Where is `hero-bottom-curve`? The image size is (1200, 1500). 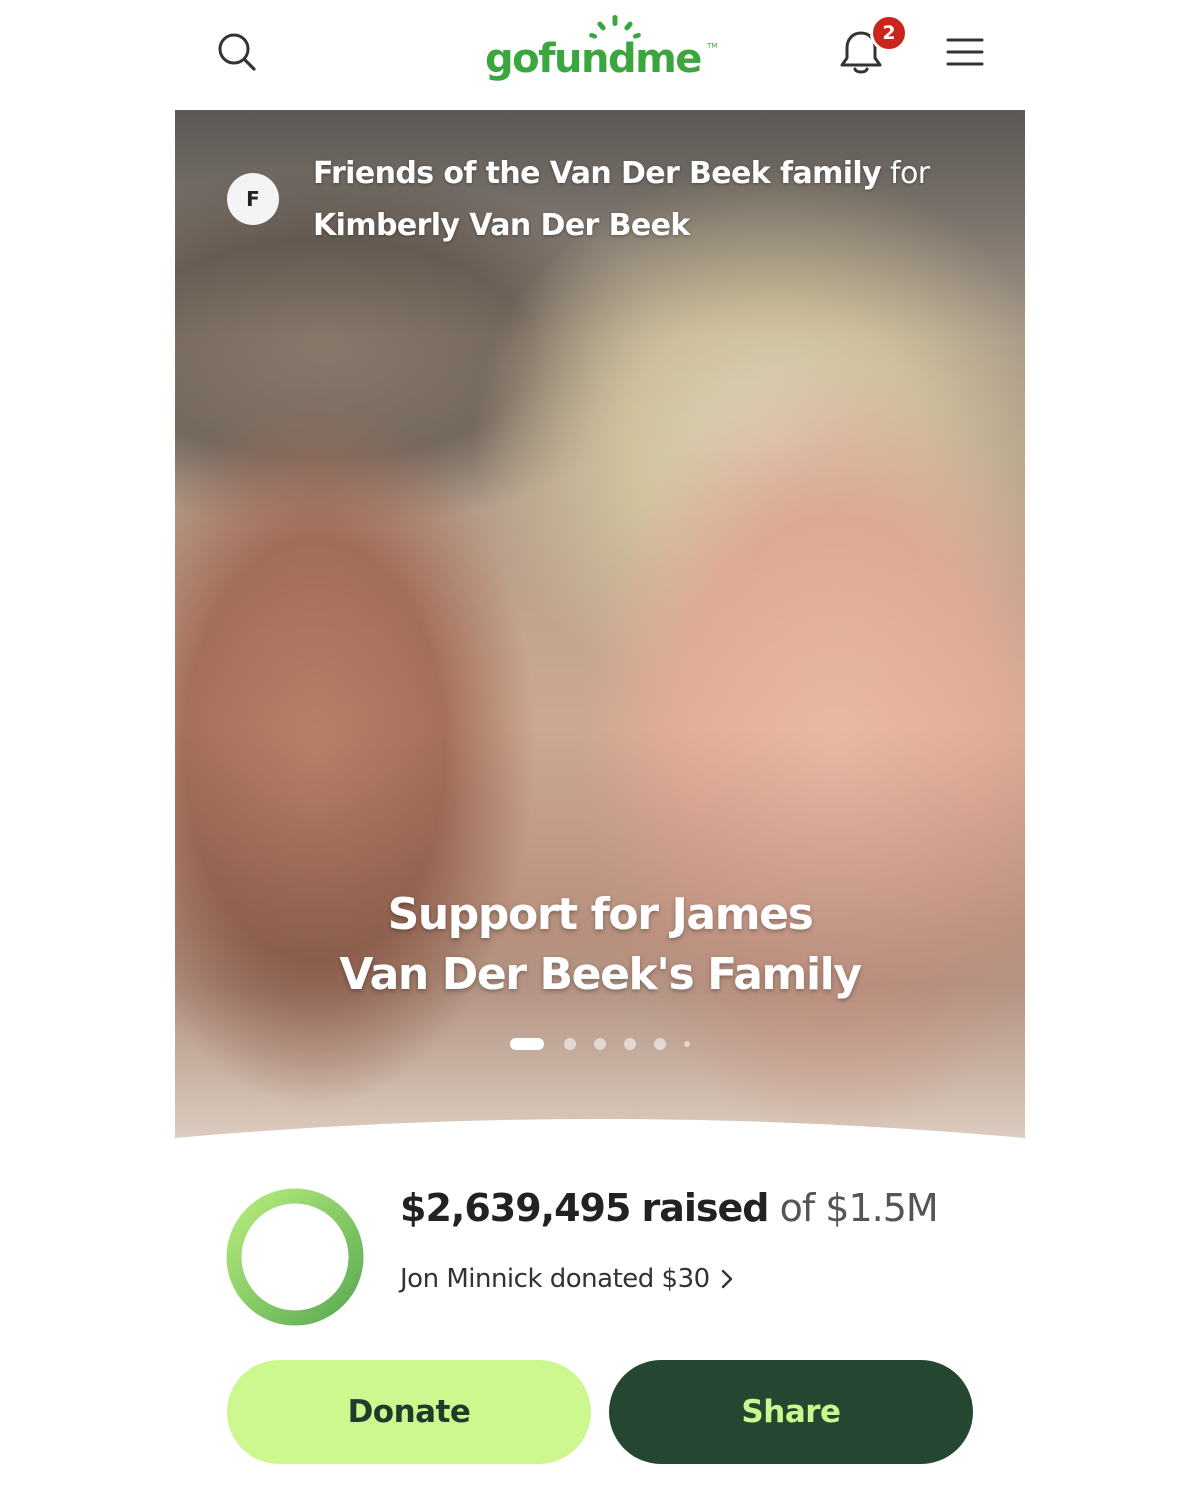
hero-bottom-curve is located at coordinates (600, 1129).